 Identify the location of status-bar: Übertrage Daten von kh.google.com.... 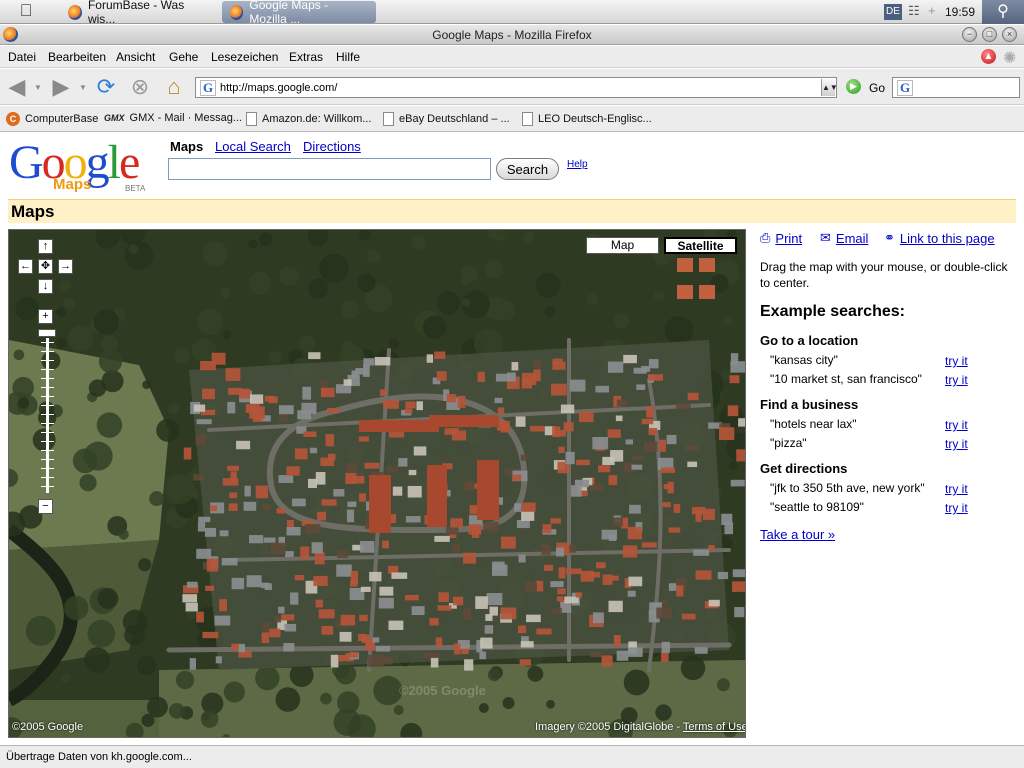
(512, 756).